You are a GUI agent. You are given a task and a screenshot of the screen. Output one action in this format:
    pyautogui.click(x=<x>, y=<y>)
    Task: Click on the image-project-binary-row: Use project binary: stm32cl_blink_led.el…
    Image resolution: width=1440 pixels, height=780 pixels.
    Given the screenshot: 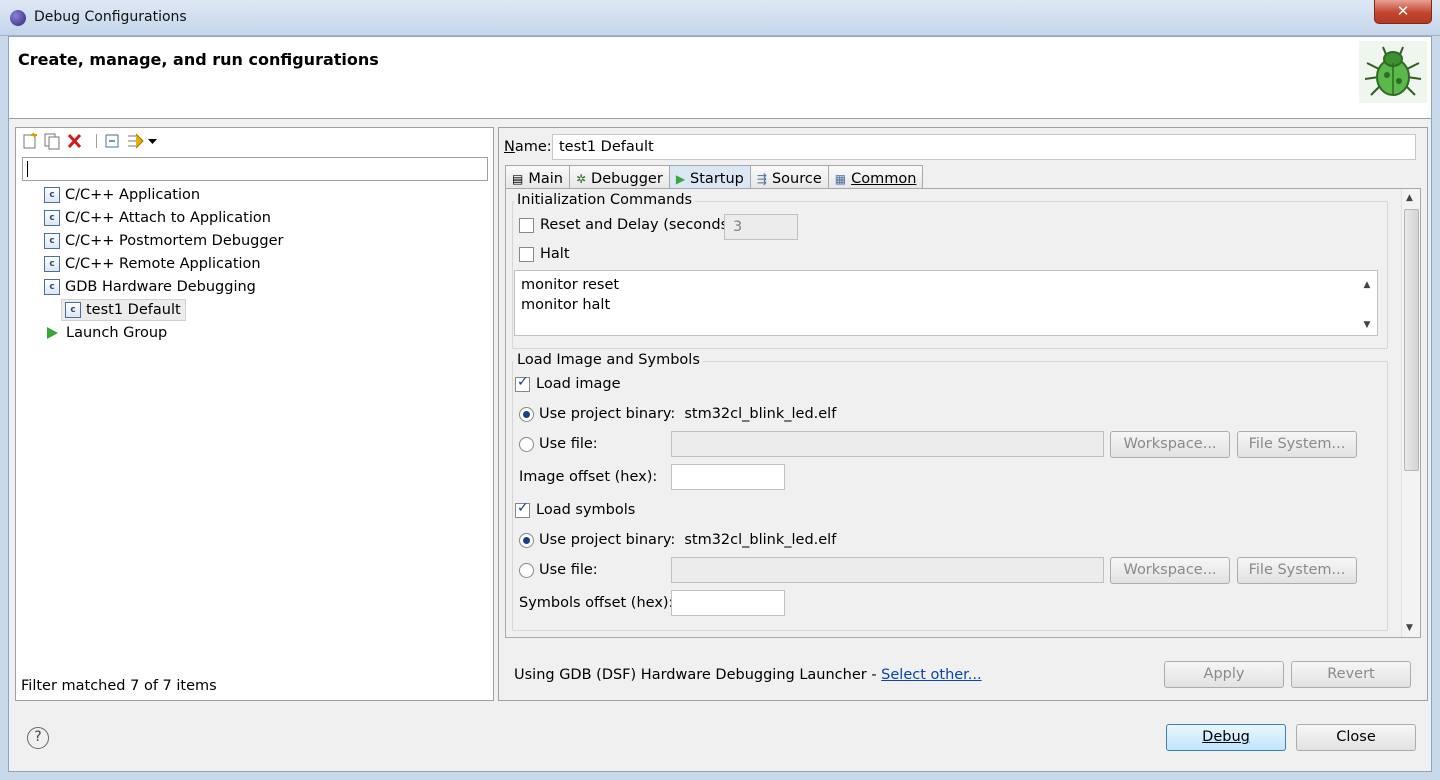 What is the action you would take?
    pyautogui.click(x=677, y=414)
    